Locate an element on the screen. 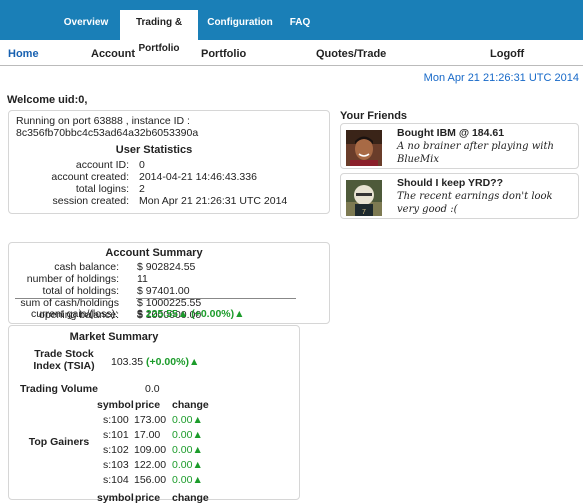 Image resolution: width=583 pixels, height=504 pixels. gain-prefix: $ is located at coordinates (140, 314).